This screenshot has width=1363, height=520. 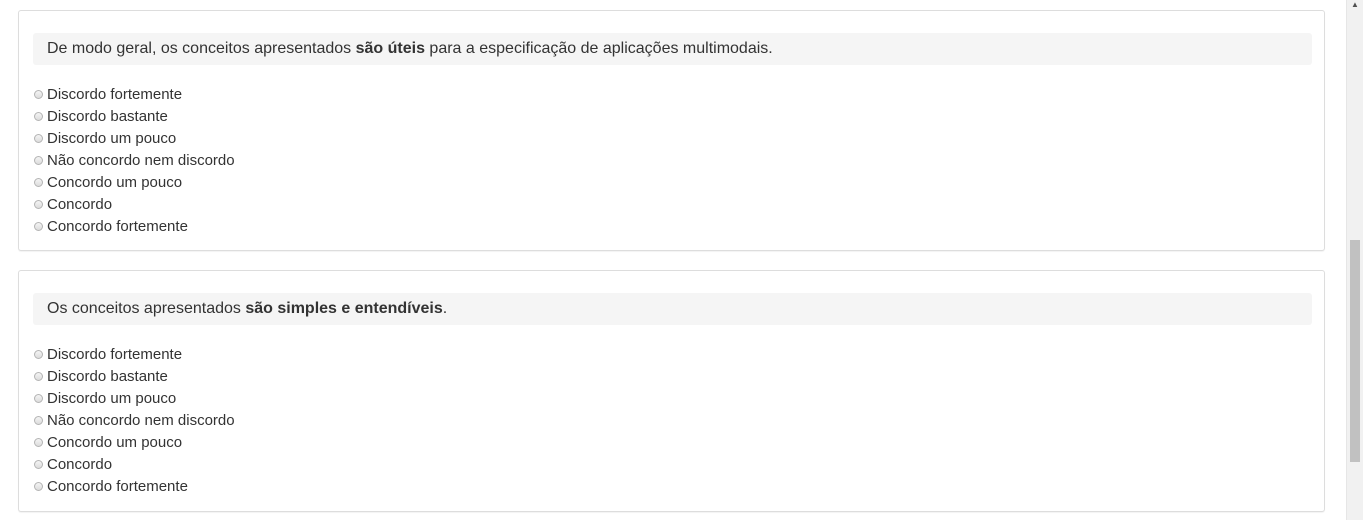 I want to click on q1-option-neutro: Não concordo nem discordo, so click(x=134, y=160).